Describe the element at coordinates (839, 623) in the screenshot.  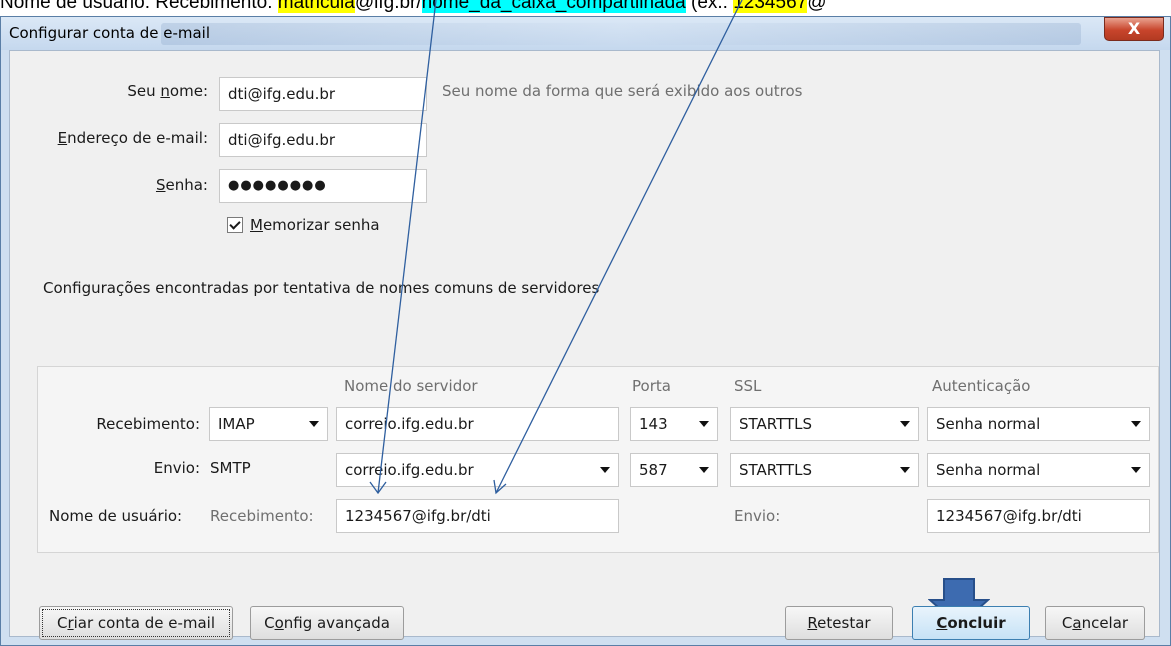
I see `retest-button: Retestar` at that location.